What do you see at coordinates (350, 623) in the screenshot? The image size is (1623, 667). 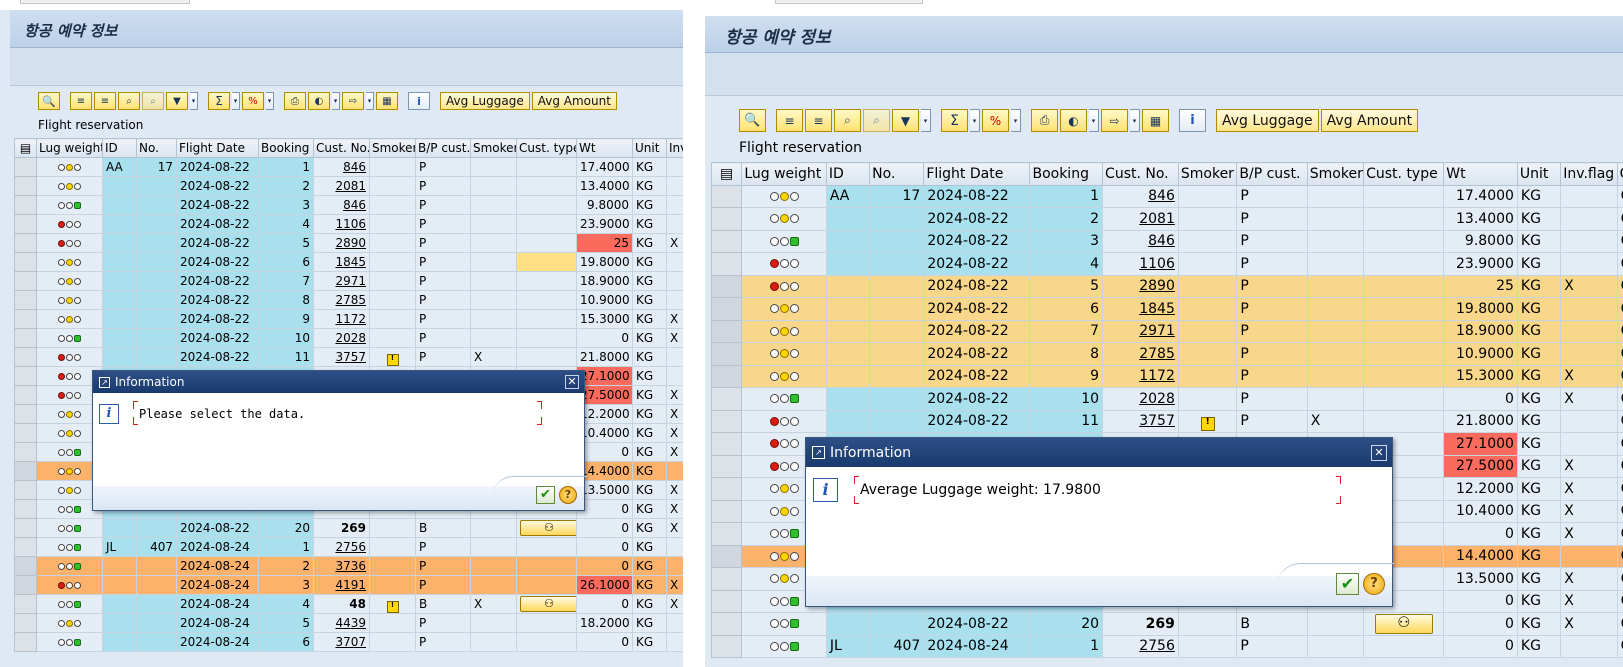 I see `cust-no-link: 4439` at bounding box center [350, 623].